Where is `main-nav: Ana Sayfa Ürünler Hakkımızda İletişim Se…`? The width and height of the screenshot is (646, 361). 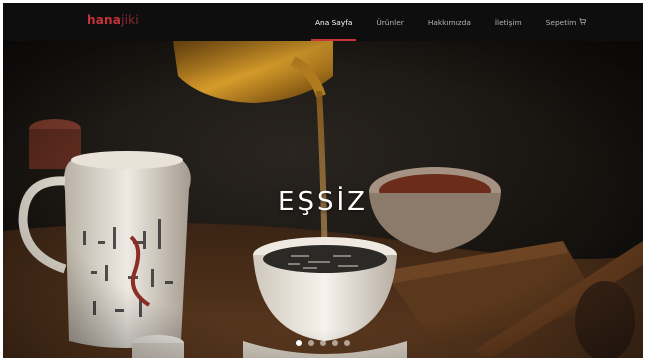
main-nav: Ana Sayfa Ürünler Hakkımızda İletişim Se… is located at coordinates (450, 22).